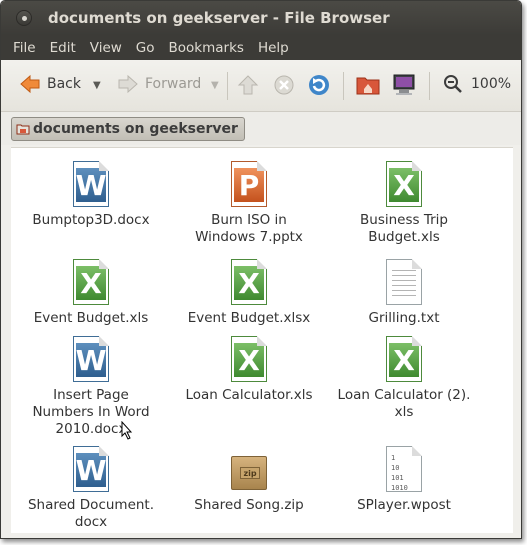 The image size is (527, 545). Describe the element at coordinates (30, 84) in the screenshot. I see `back-arrow-icon` at that location.